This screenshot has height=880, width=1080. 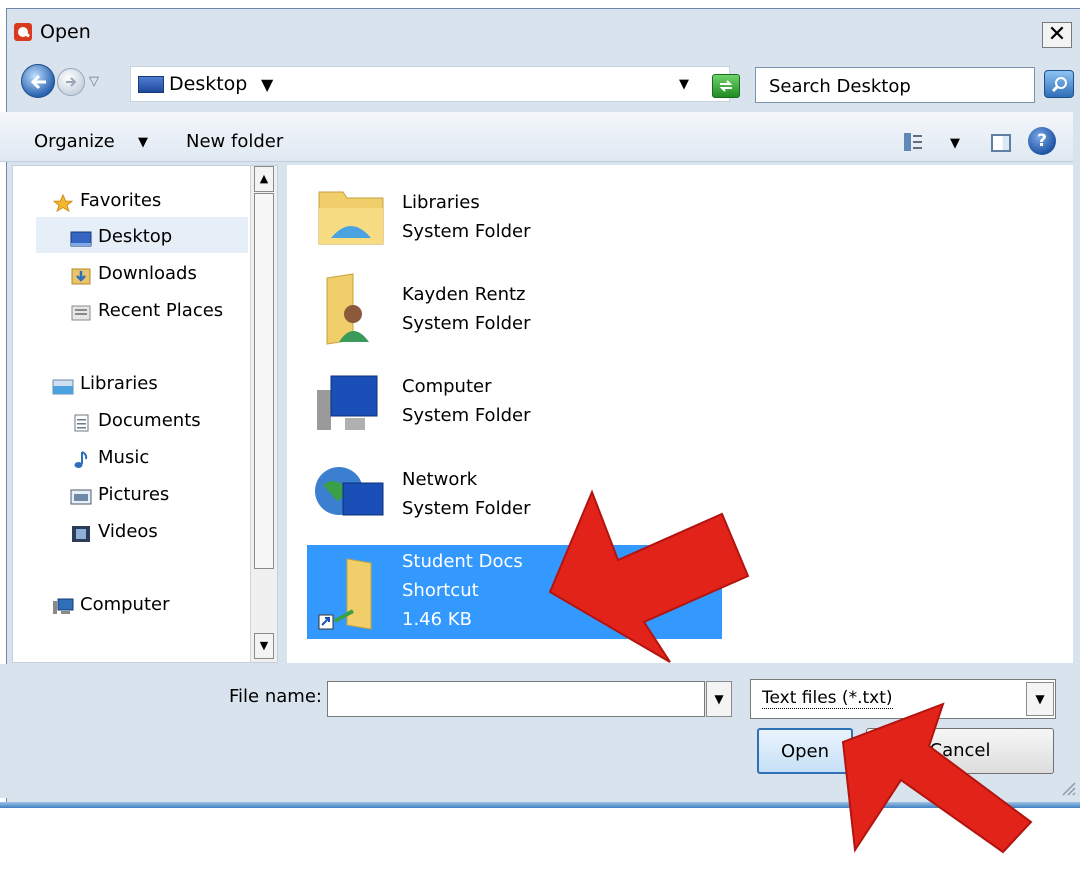 I want to click on shortcut-folder-icon, so click(x=345, y=594).